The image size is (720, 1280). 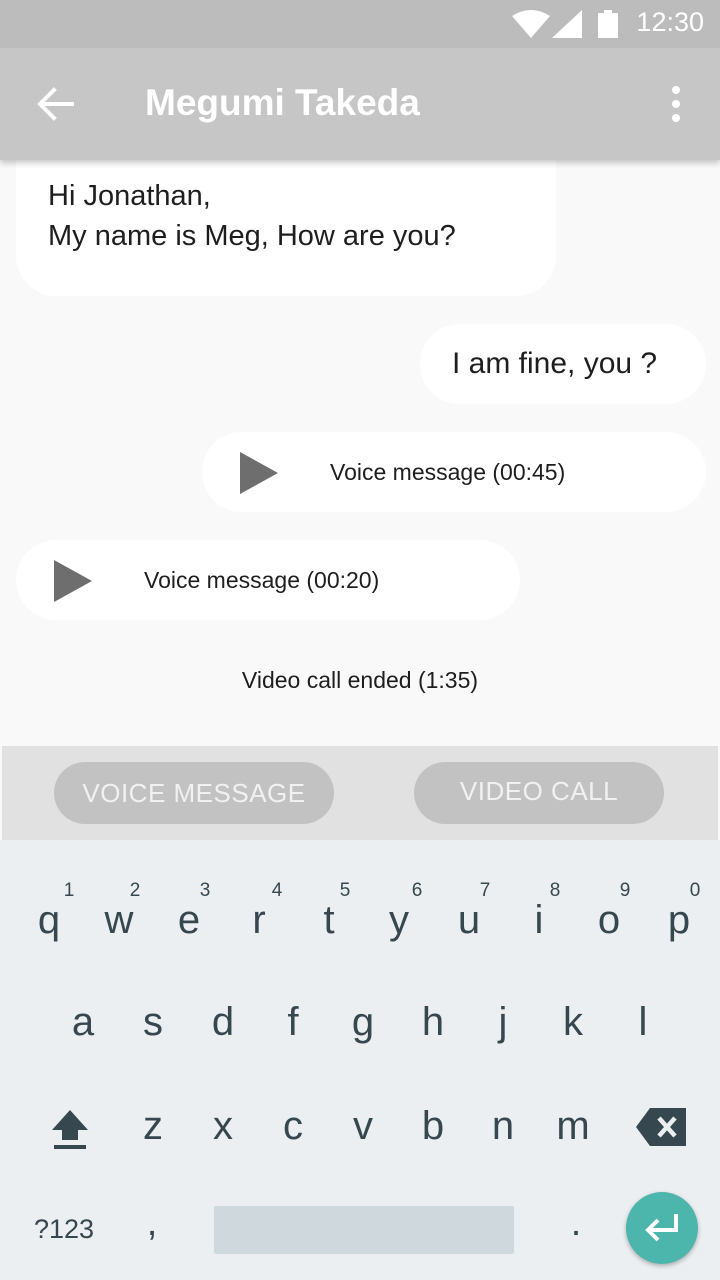 I want to click on key-w: w, so click(x=119, y=920).